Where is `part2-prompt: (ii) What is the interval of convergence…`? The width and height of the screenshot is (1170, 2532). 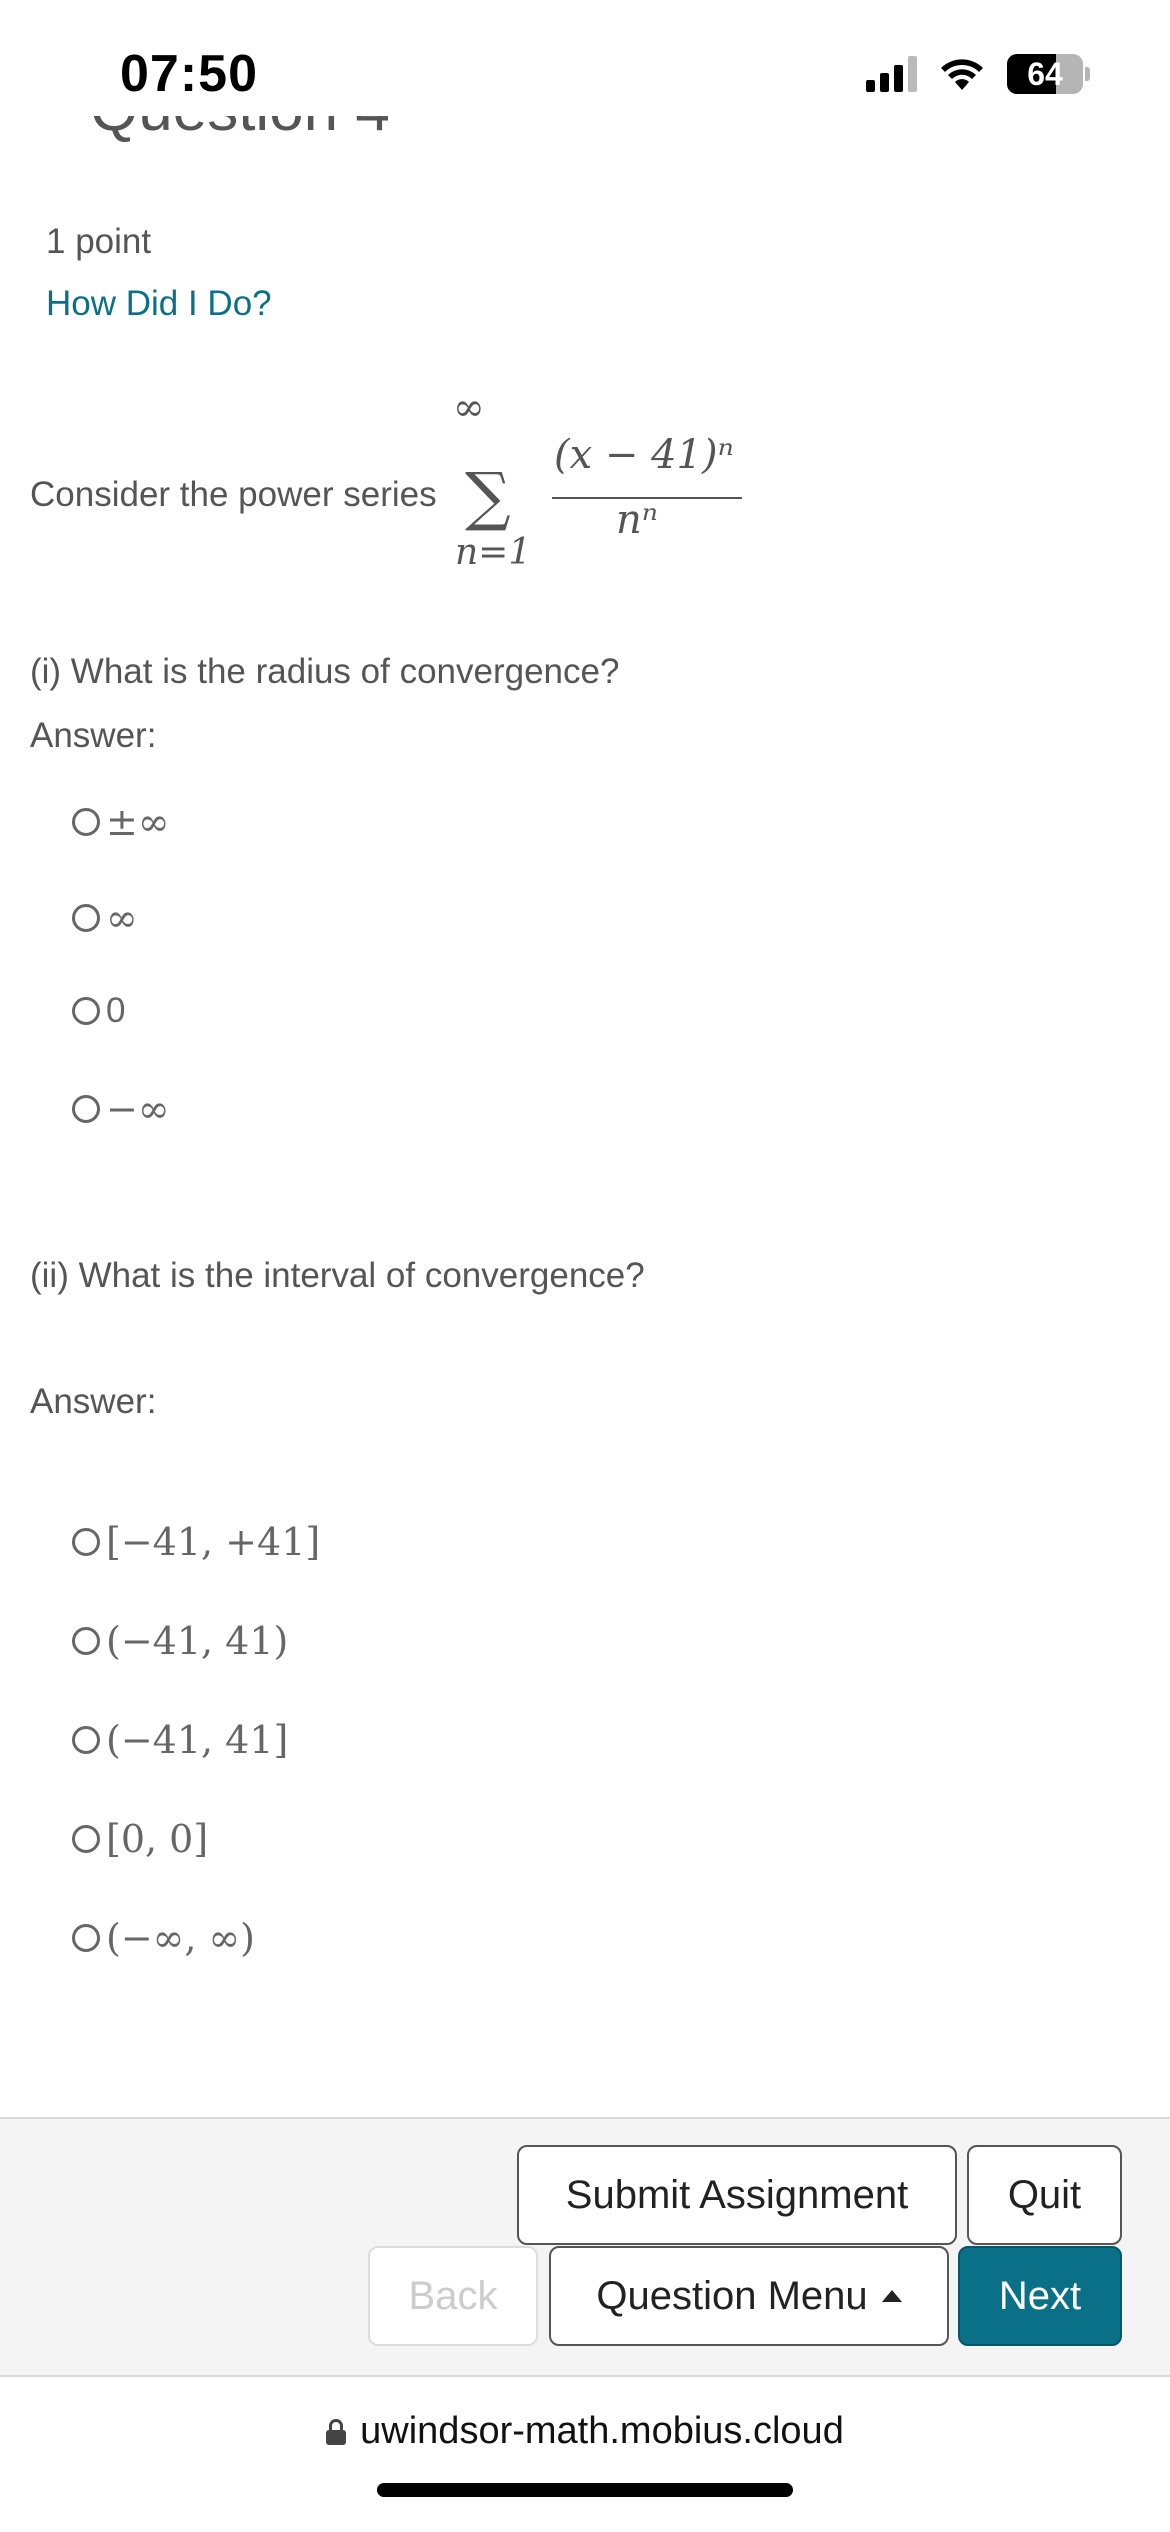 part2-prompt: (ii) What is the interval of convergence… is located at coordinates (337, 1275).